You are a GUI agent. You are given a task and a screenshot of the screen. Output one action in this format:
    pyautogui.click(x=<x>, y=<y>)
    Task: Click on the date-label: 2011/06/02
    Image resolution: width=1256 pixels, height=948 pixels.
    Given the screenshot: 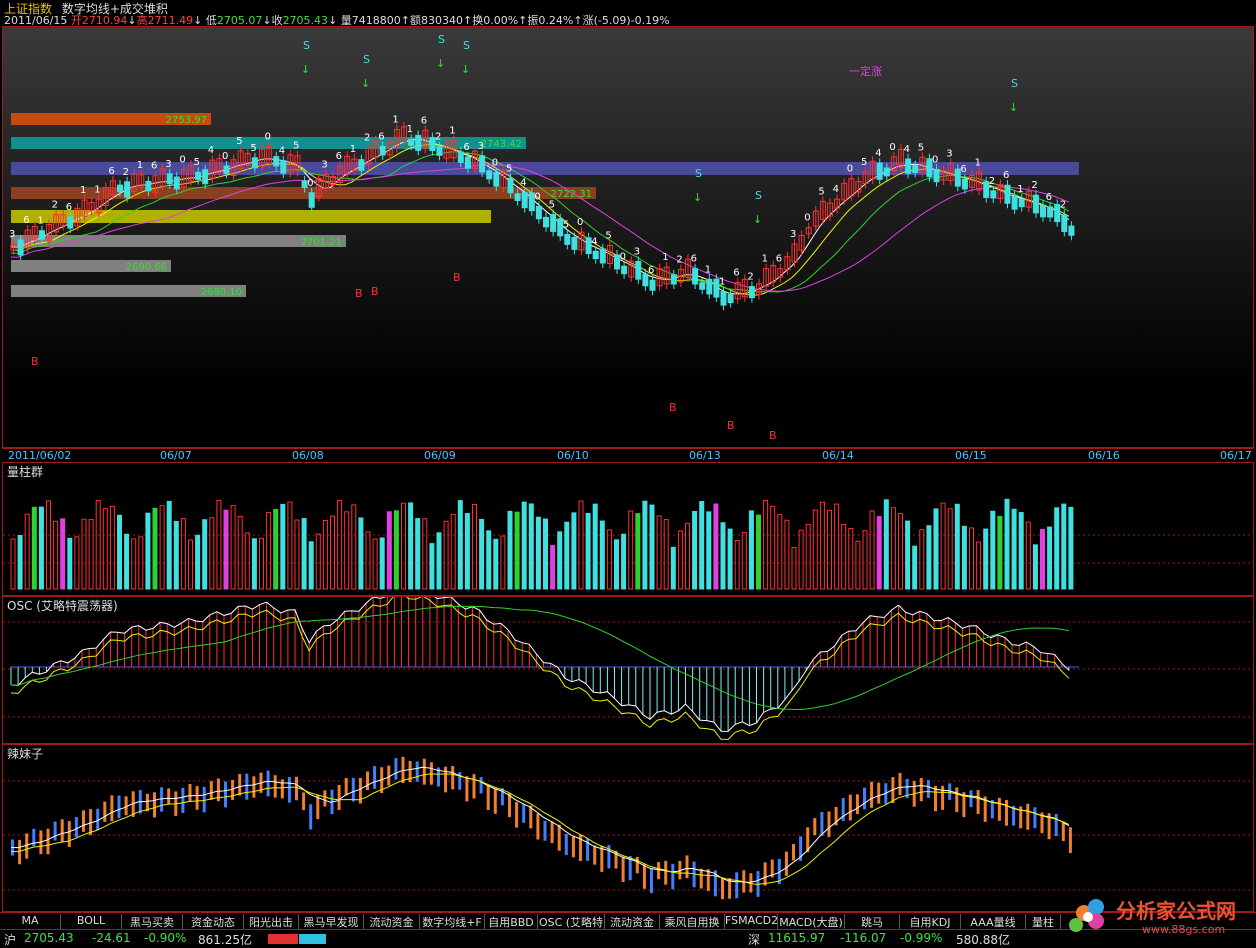 What is the action you would take?
    pyautogui.click(x=40, y=455)
    